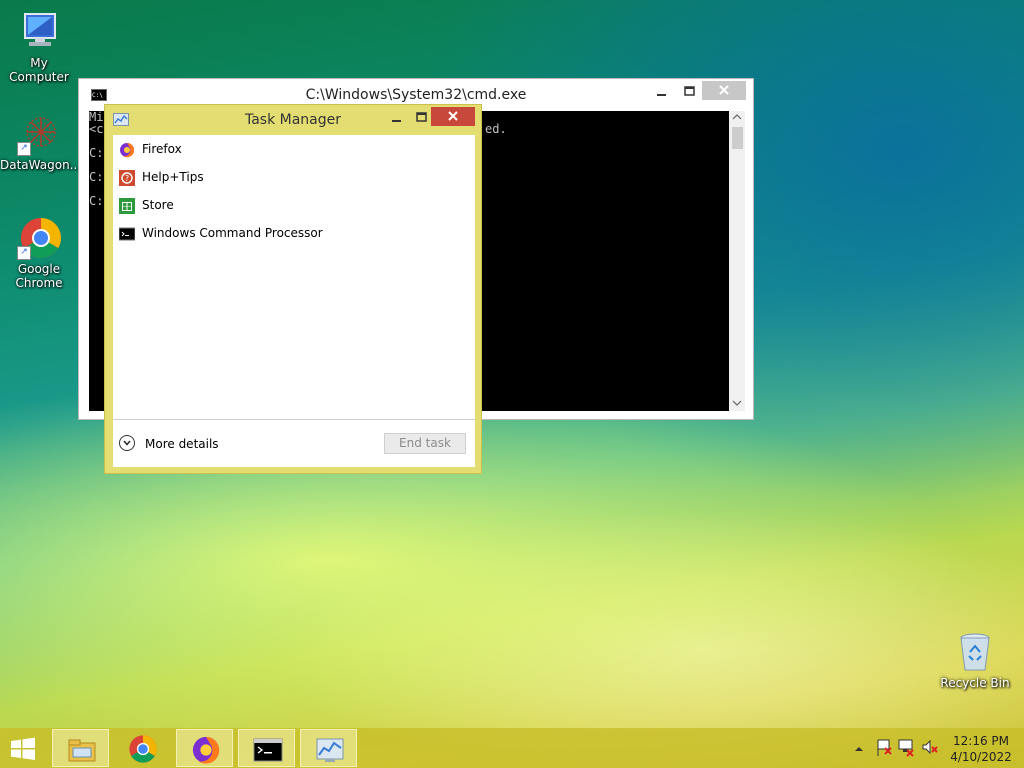 The image size is (1024, 768). What do you see at coordinates (906, 748) in the screenshot?
I see `network-icon` at bounding box center [906, 748].